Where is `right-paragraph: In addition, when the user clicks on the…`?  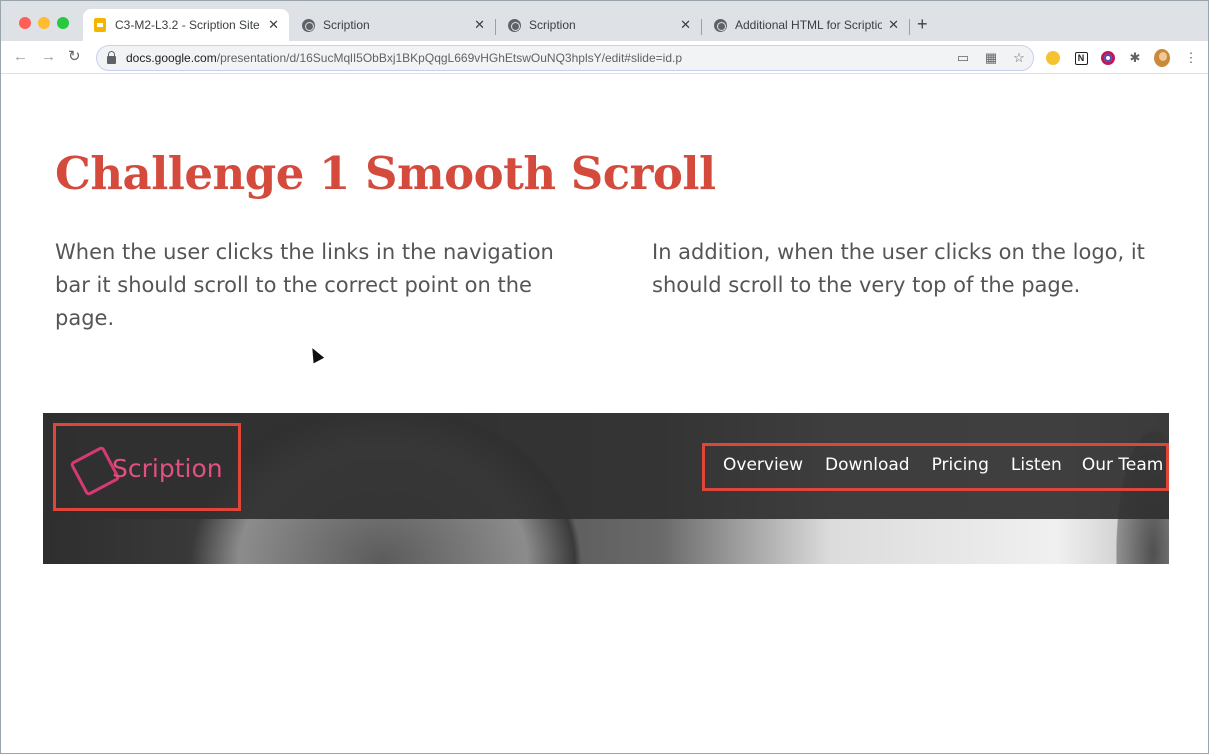 right-paragraph: In addition, when the user clicks on the… is located at coordinates (898, 268).